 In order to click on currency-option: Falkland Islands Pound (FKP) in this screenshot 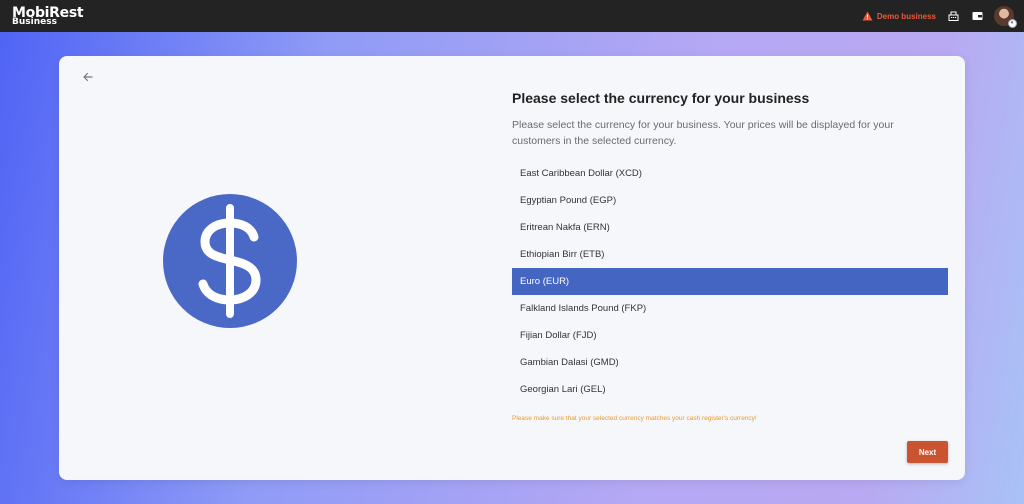, I will do `click(730, 308)`.